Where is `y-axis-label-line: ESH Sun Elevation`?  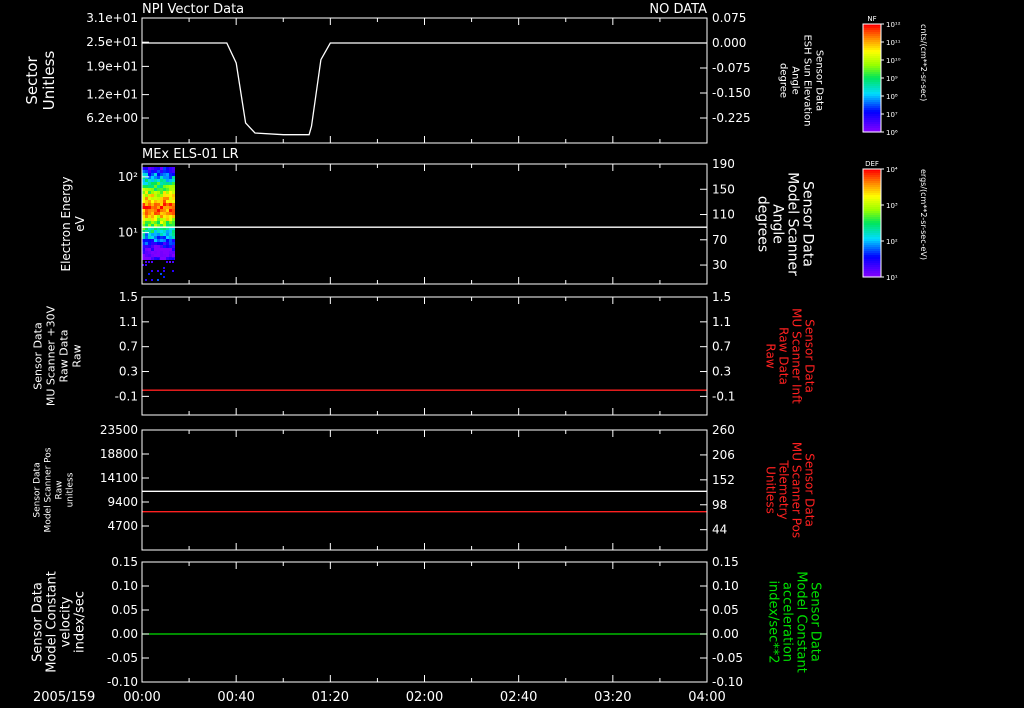
y-axis-label-line: ESH Sun Elevation is located at coordinates (807, 80).